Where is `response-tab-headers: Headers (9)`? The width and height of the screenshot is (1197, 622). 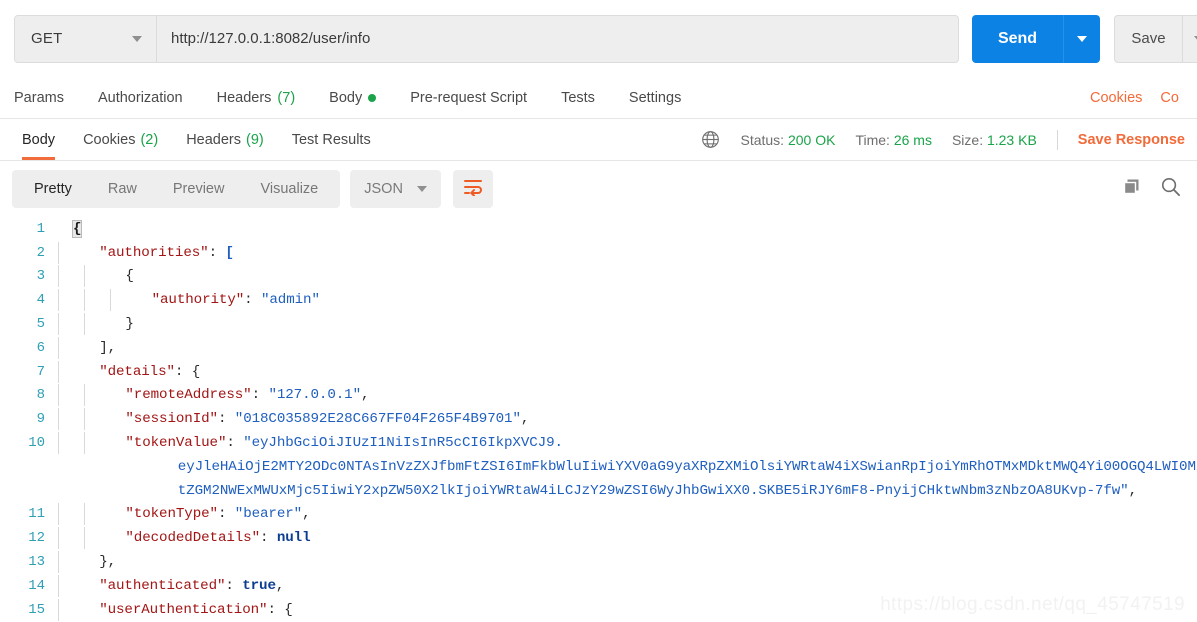 response-tab-headers: Headers (9) is located at coordinates (225, 139).